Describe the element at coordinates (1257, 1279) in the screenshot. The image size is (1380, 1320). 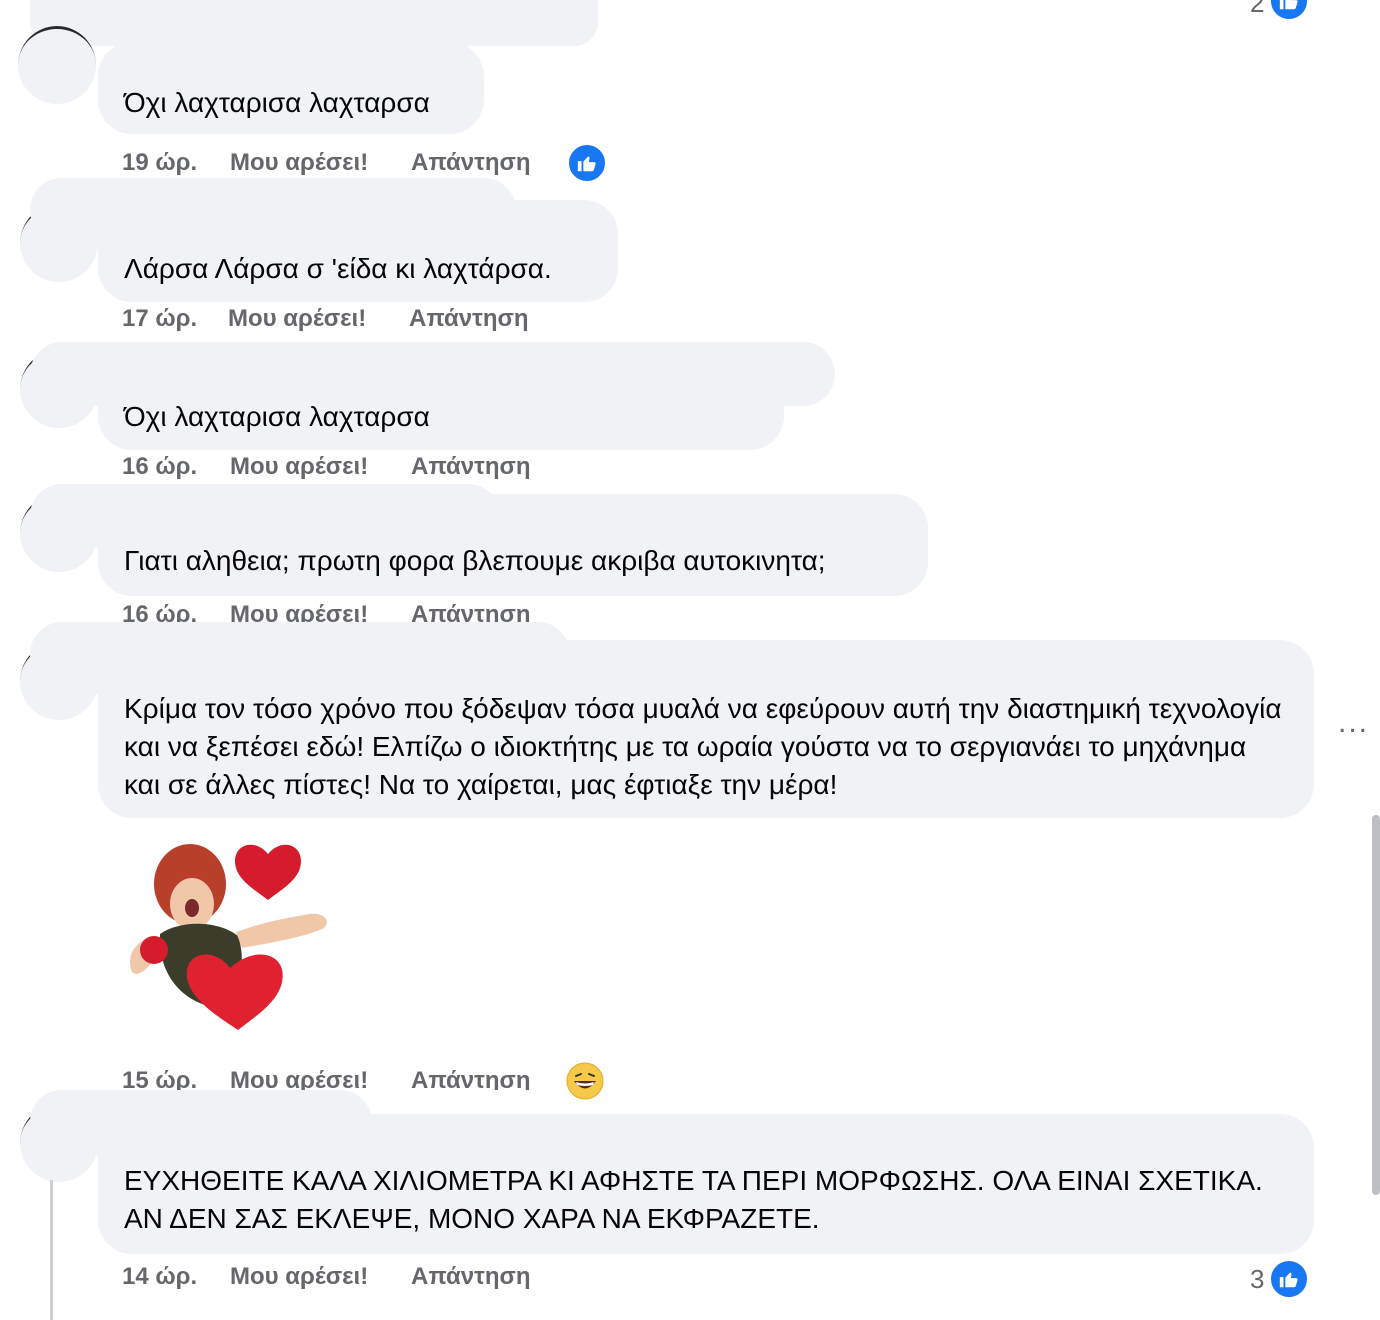
I see `reaction-count: 3` at that location.